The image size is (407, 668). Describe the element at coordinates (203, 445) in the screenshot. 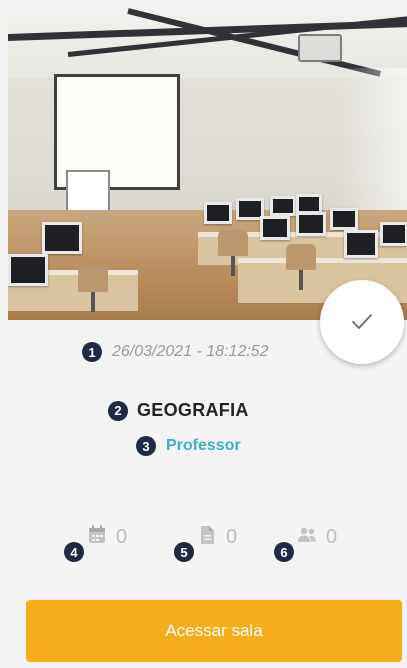

I see `user-role: Professor` at that location.